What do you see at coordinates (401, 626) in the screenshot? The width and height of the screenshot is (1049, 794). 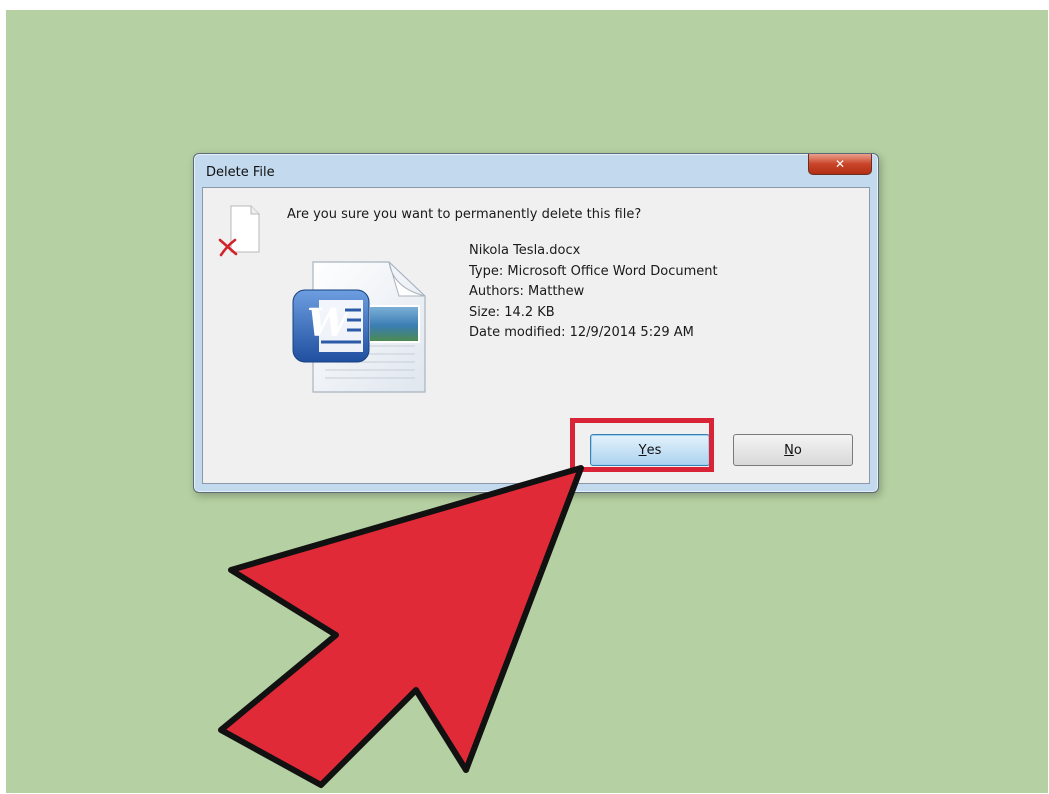 I see `pointer-arrow` at bounding box center [401, 626].